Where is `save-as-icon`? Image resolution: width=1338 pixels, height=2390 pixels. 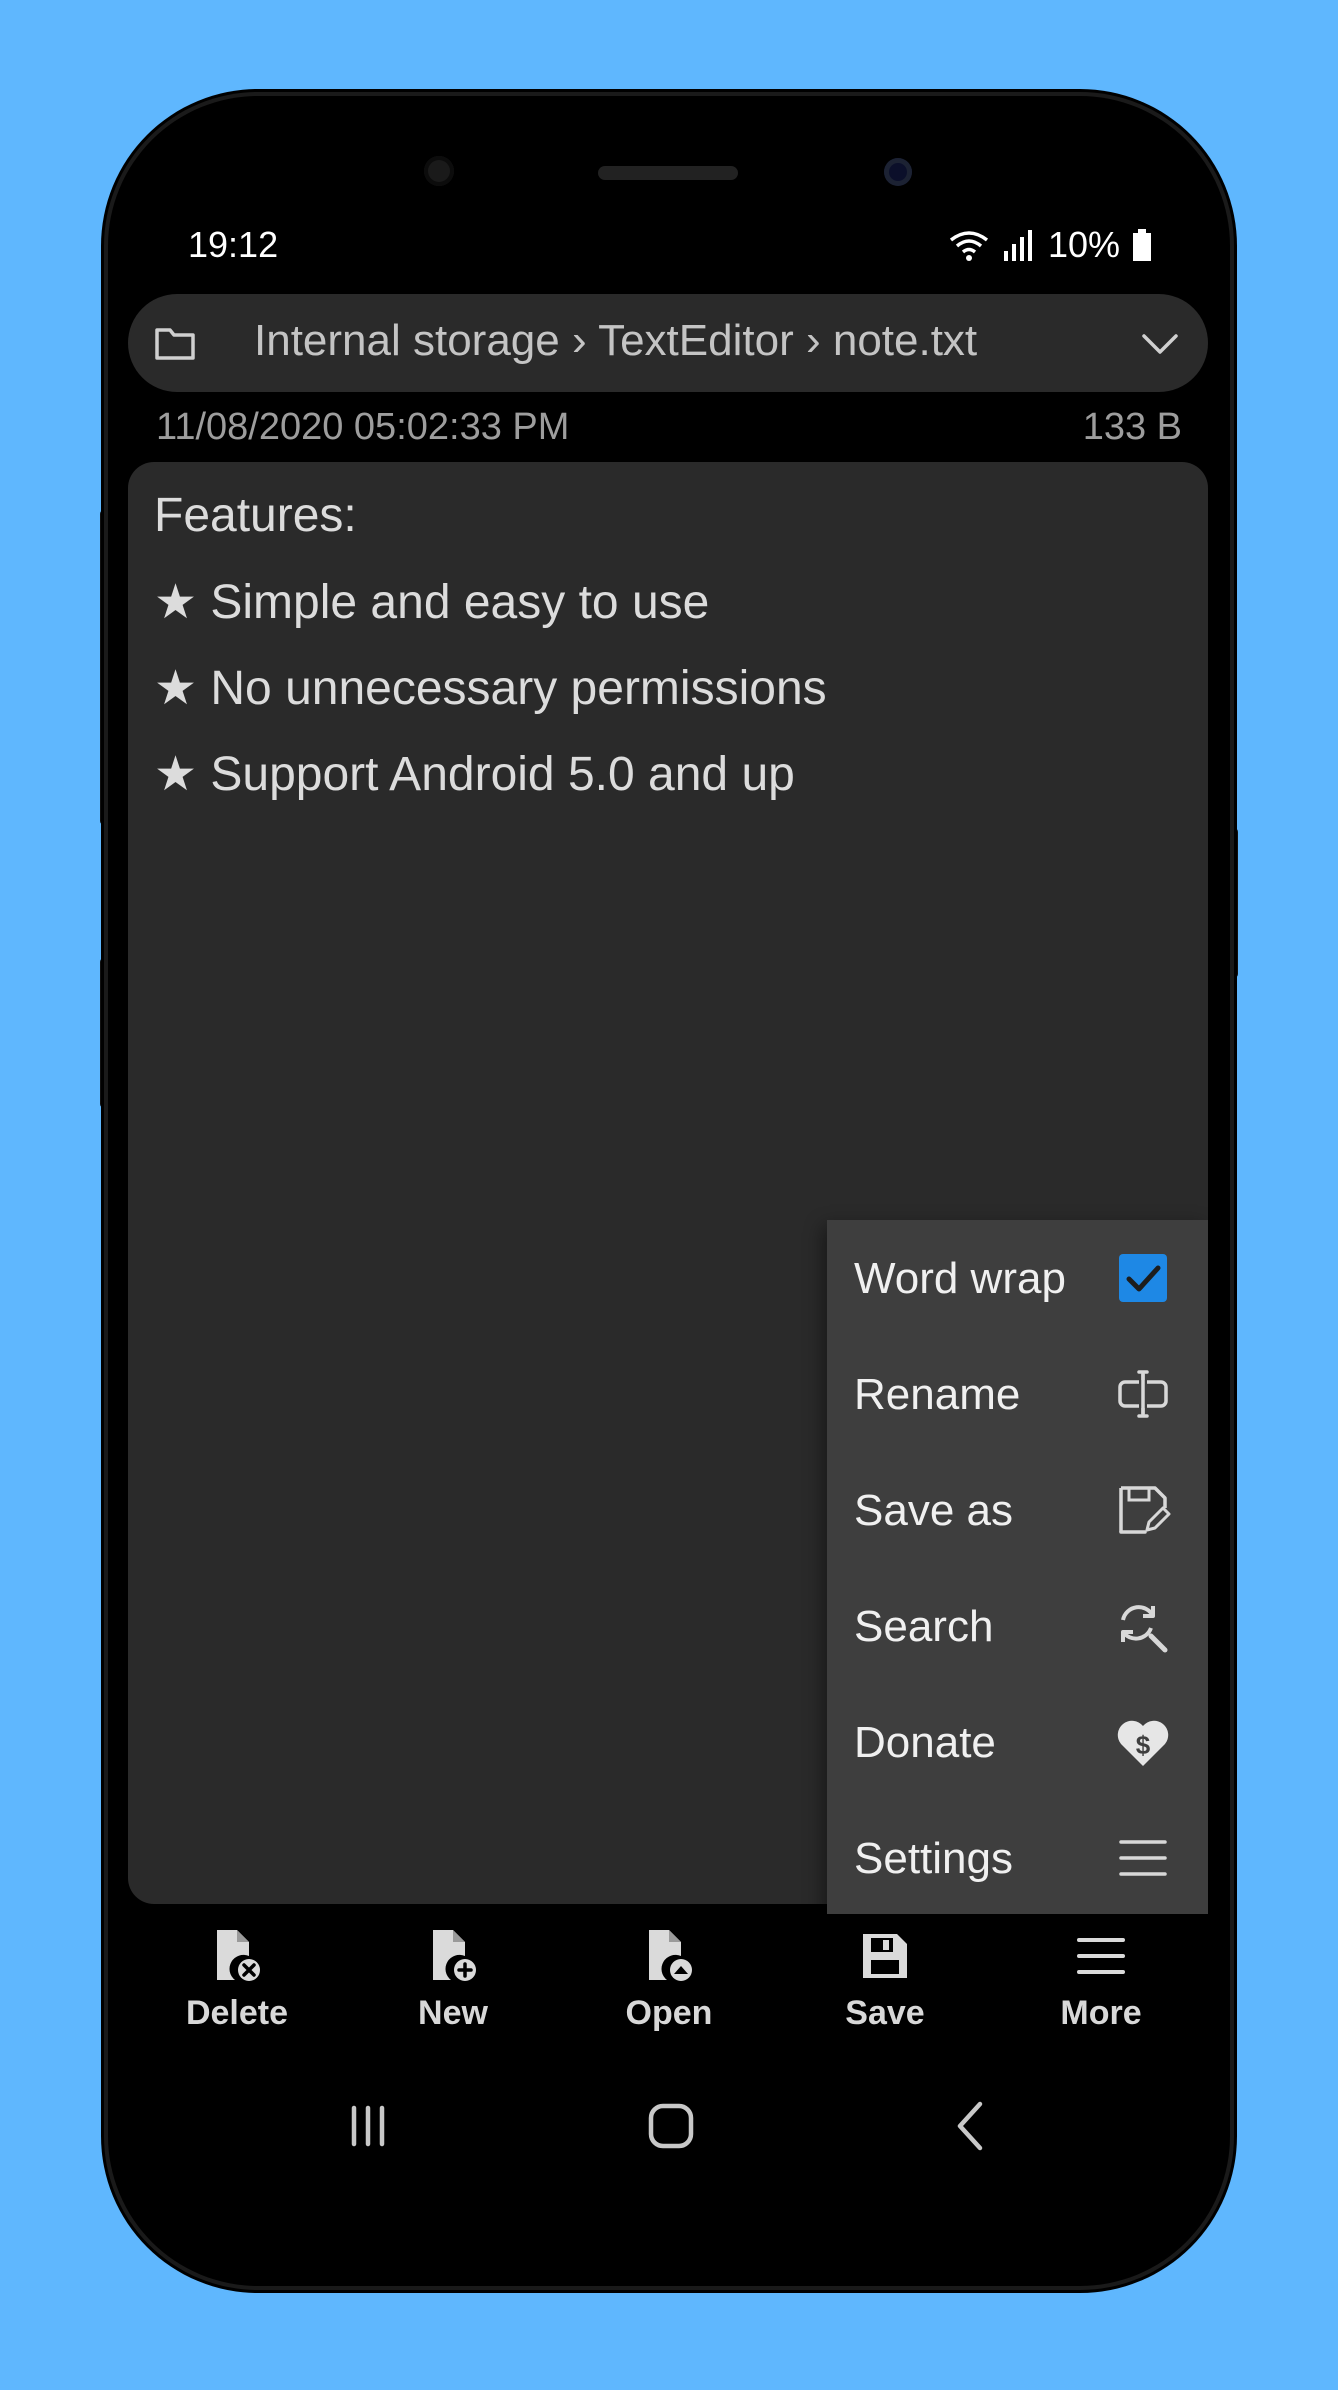 save-as-icon is located at coordinates (1145, 1510).